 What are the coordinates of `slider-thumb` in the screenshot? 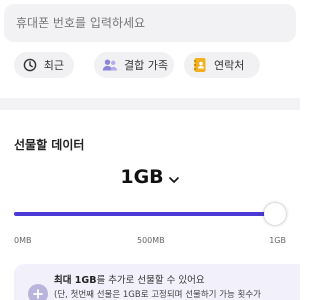 It's located at (275, 214).